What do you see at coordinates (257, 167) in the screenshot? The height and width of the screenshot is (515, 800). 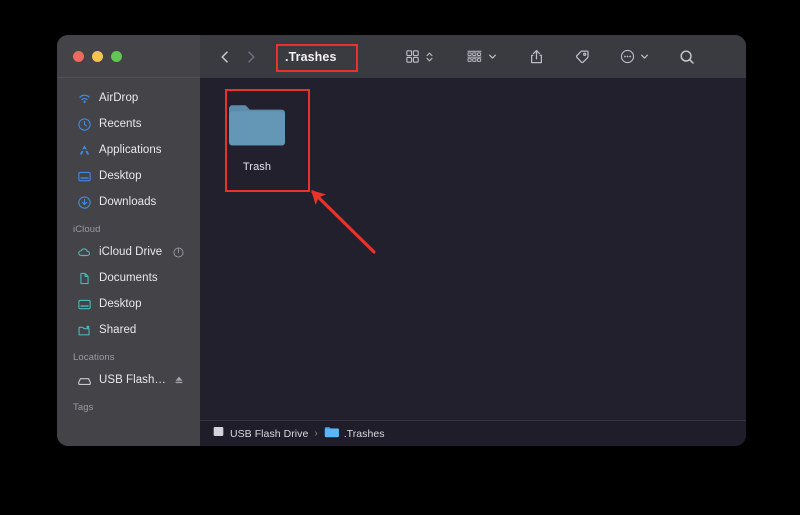 I see `file-item-label: Trash` at bounding box center [257, 167].